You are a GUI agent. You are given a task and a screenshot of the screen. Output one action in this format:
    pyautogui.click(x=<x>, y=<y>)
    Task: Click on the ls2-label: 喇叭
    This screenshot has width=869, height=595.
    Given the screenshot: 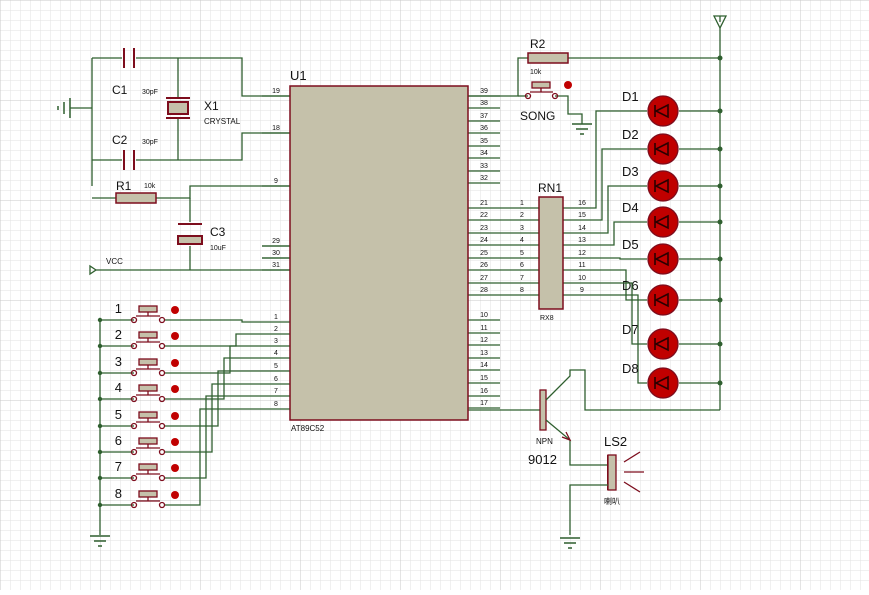 What is the action you would take?
    pyautogui.click(x=612, y=501)
    